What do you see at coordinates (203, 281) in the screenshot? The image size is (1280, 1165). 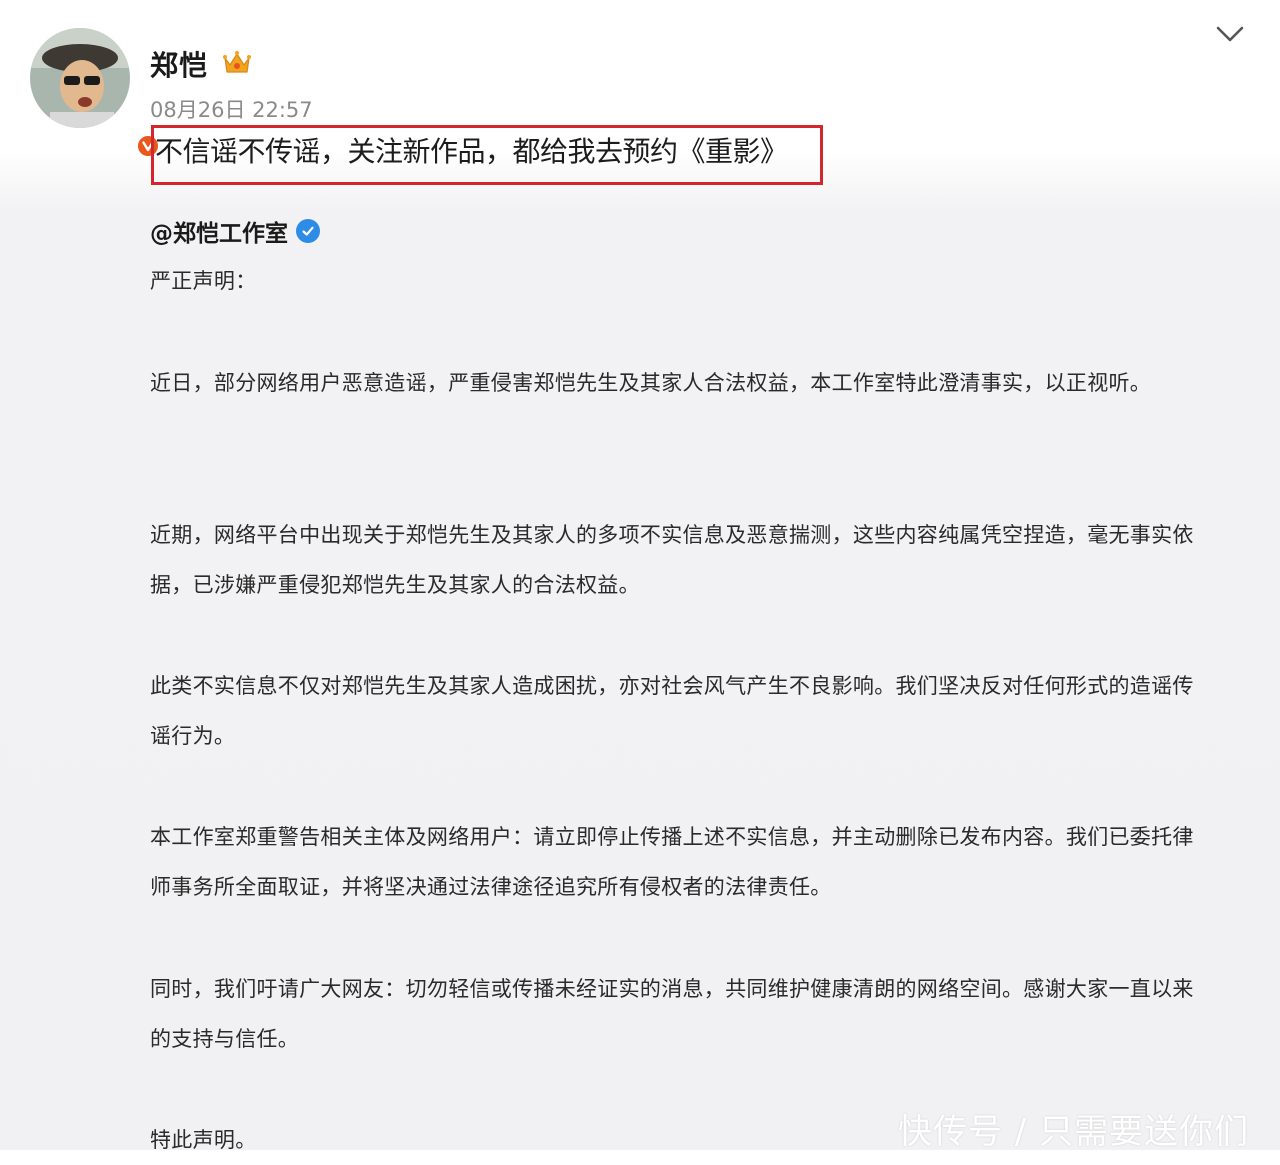 I see `statement-title: 严正声明：` at bounding box center [203, 281].